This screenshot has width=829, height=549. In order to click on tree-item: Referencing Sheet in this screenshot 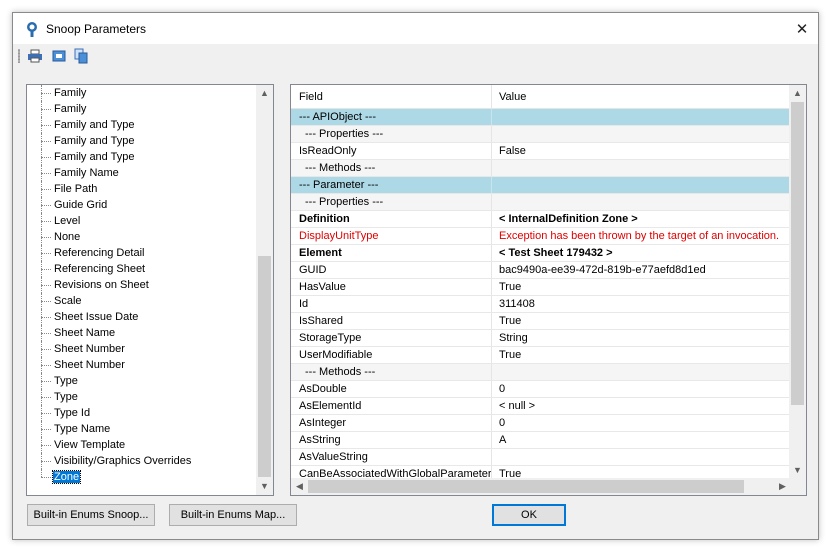, I will do `click(142, 269)`.